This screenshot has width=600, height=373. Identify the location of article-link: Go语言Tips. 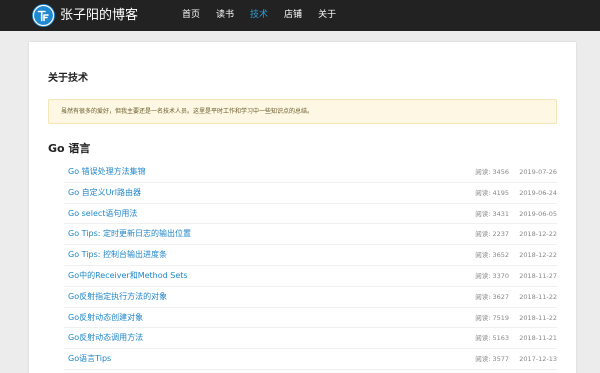
(89, 359).